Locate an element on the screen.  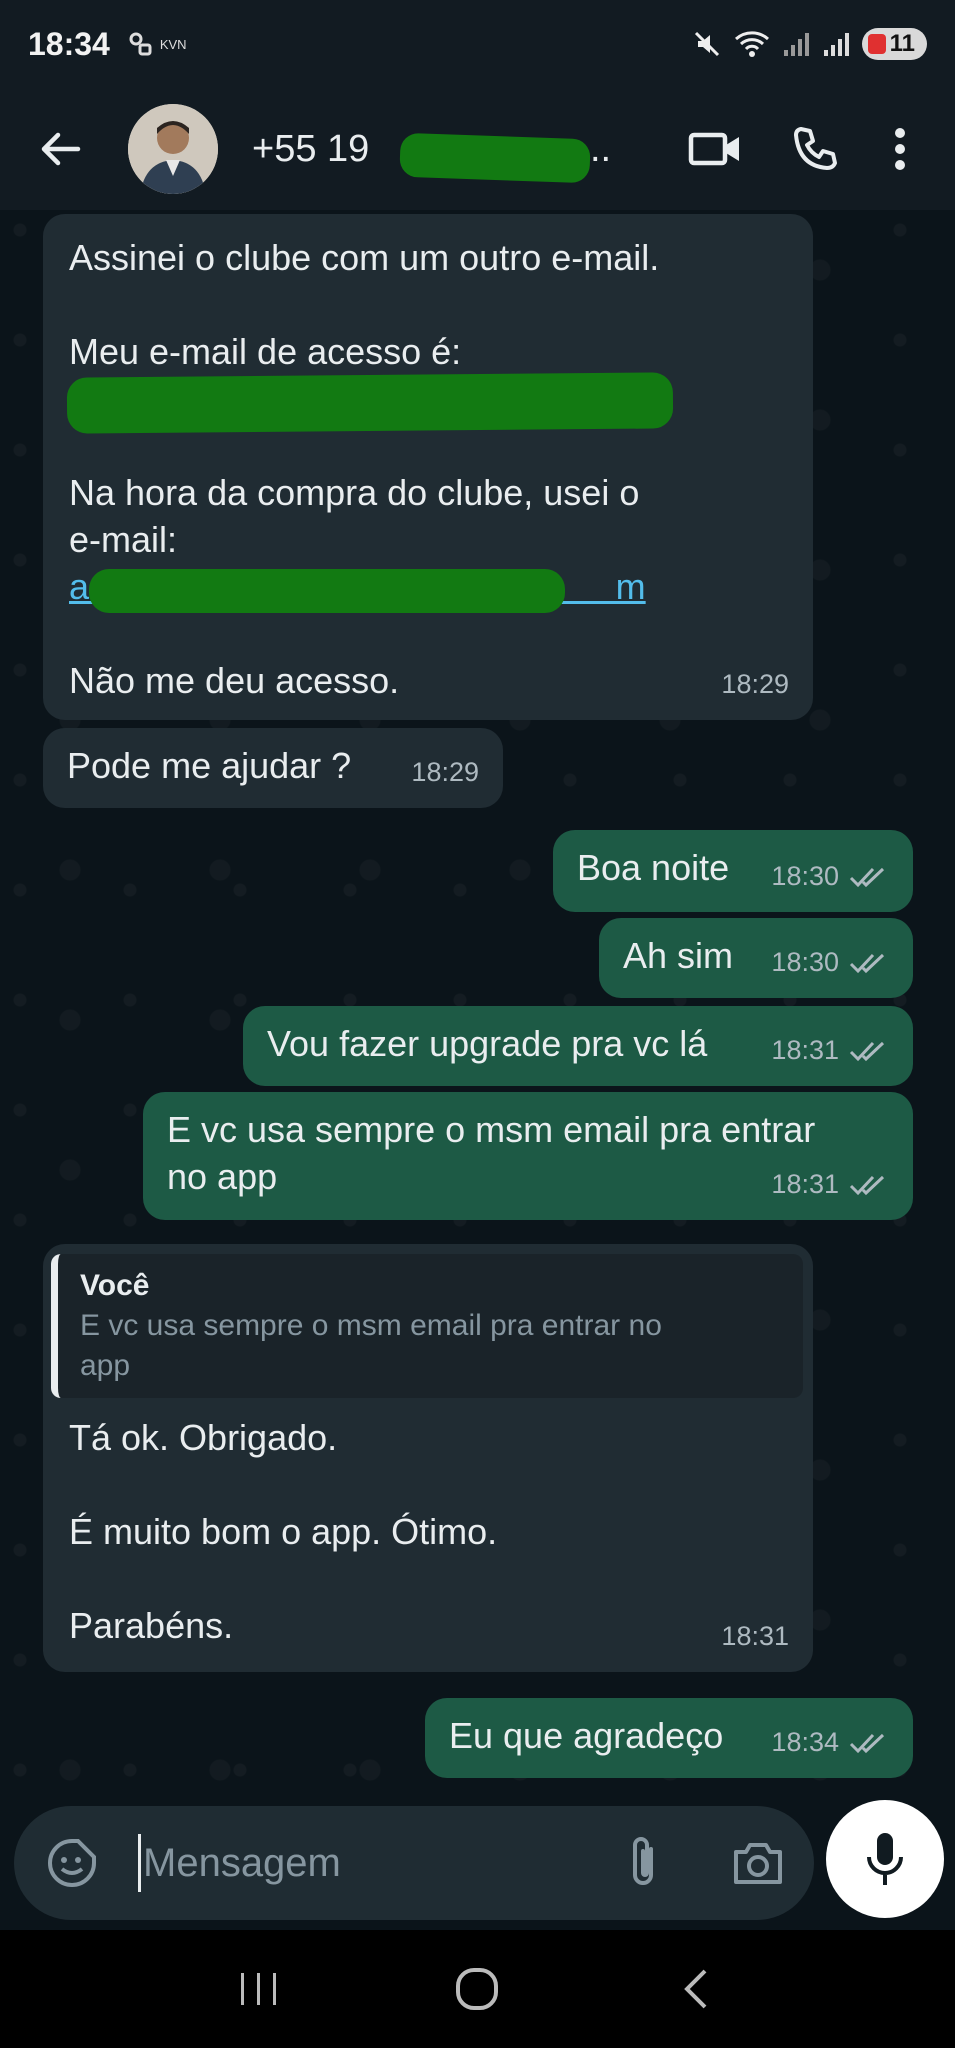
home-button is located at coordinates (477, 1989).